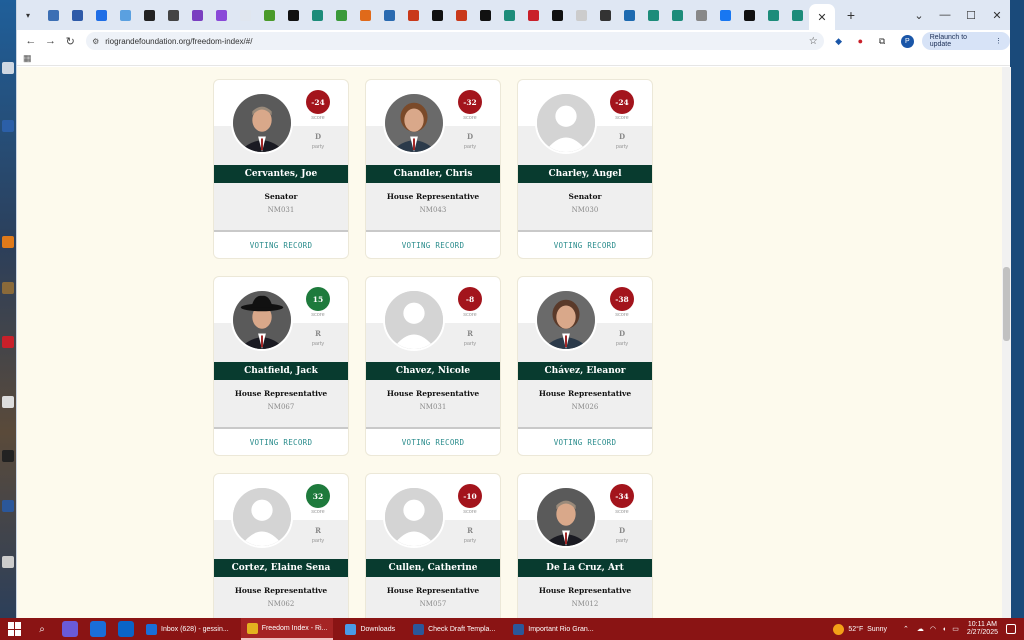 This screenshot has width=1024, height=640. I want to click on extension-icon: ◆, so click(839, 41).